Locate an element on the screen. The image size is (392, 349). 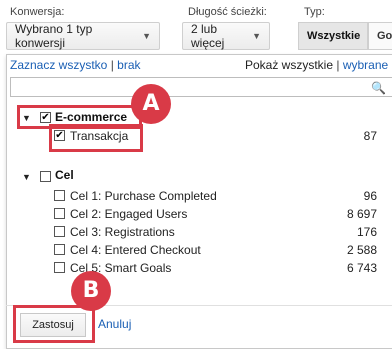
conversion-dropdown: Wybrano 1 typ konwersji ▼ is located at coordinates (83, 36).